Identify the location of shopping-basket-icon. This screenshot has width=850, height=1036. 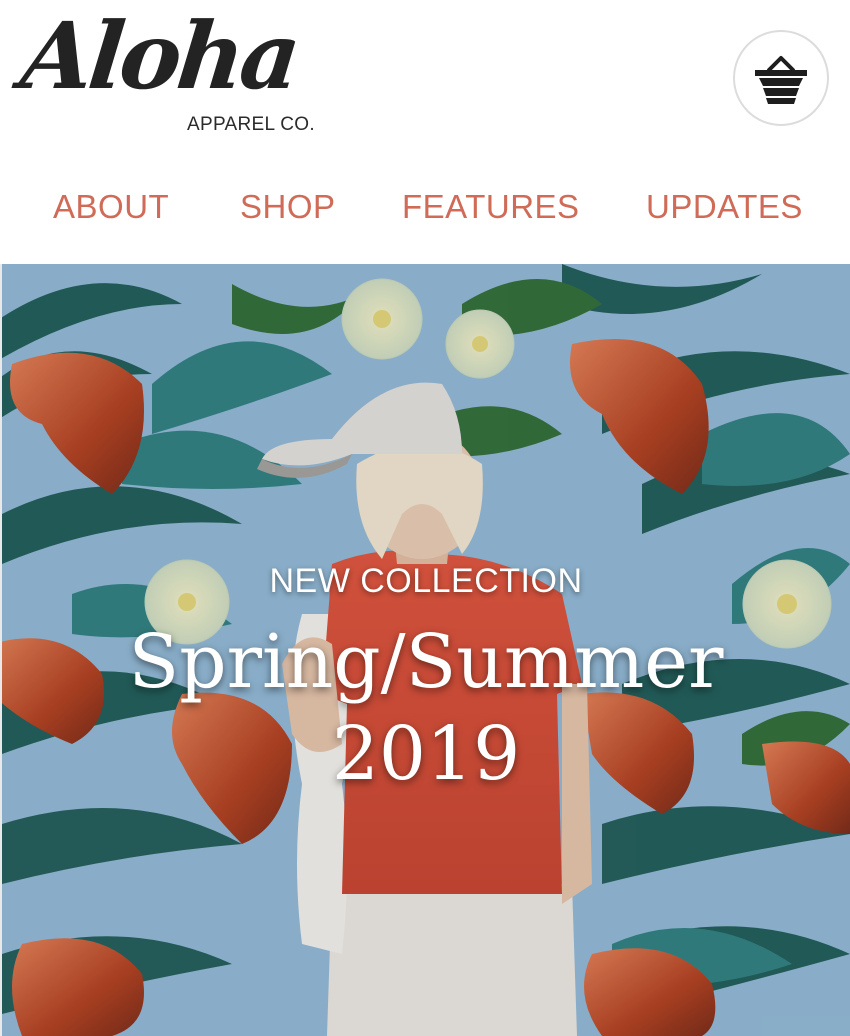
(781, 80).